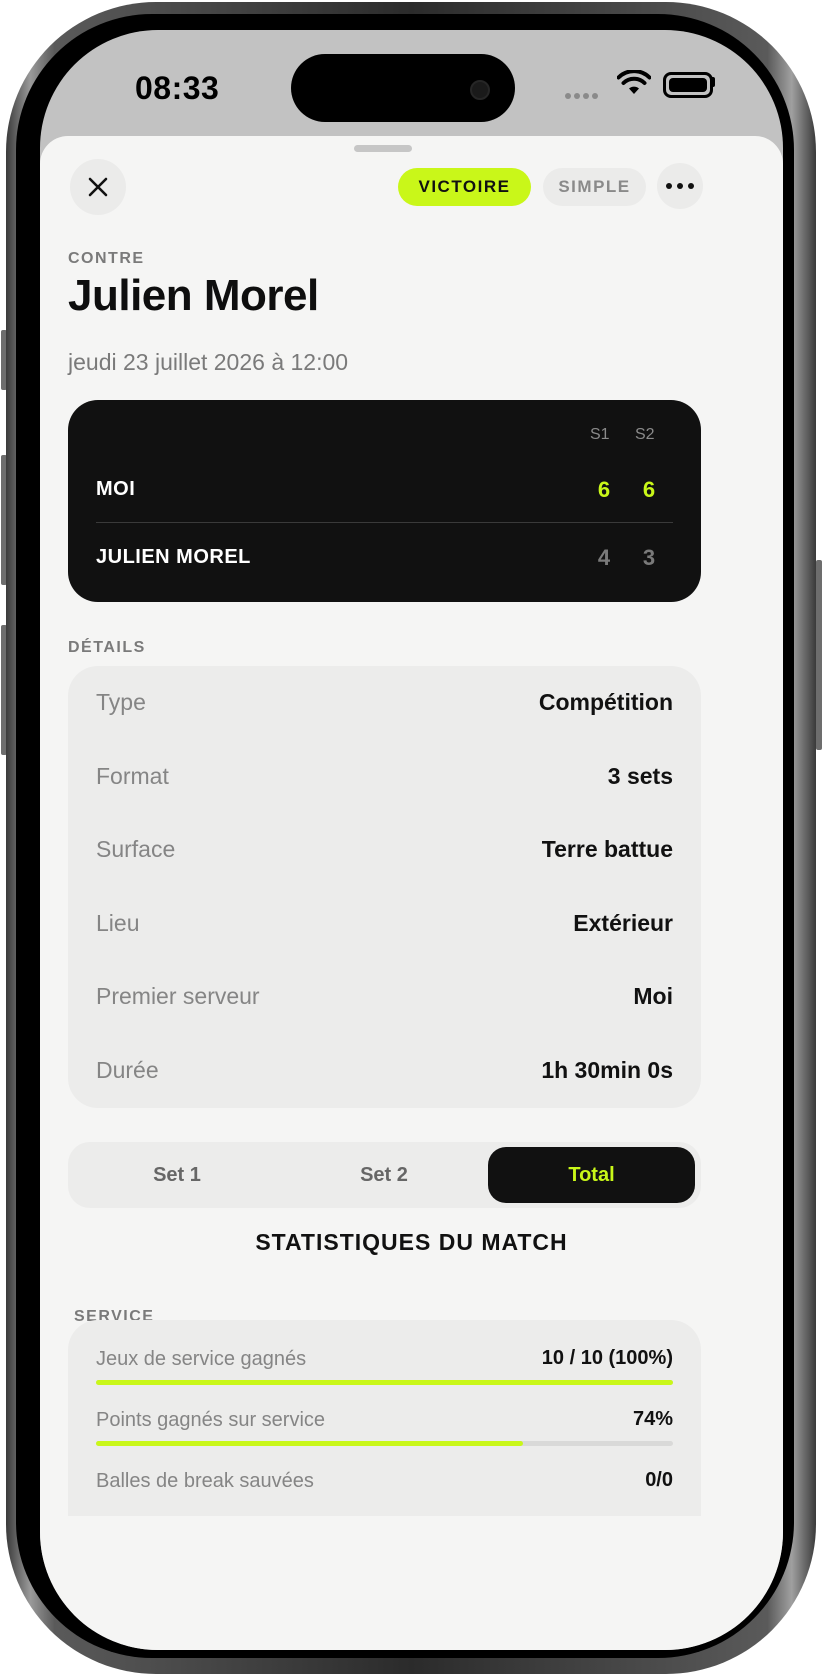  Describe the element at coordinates (594, 187) in the screenshot. I see `match-type-badge: SIMPLE` at that location.